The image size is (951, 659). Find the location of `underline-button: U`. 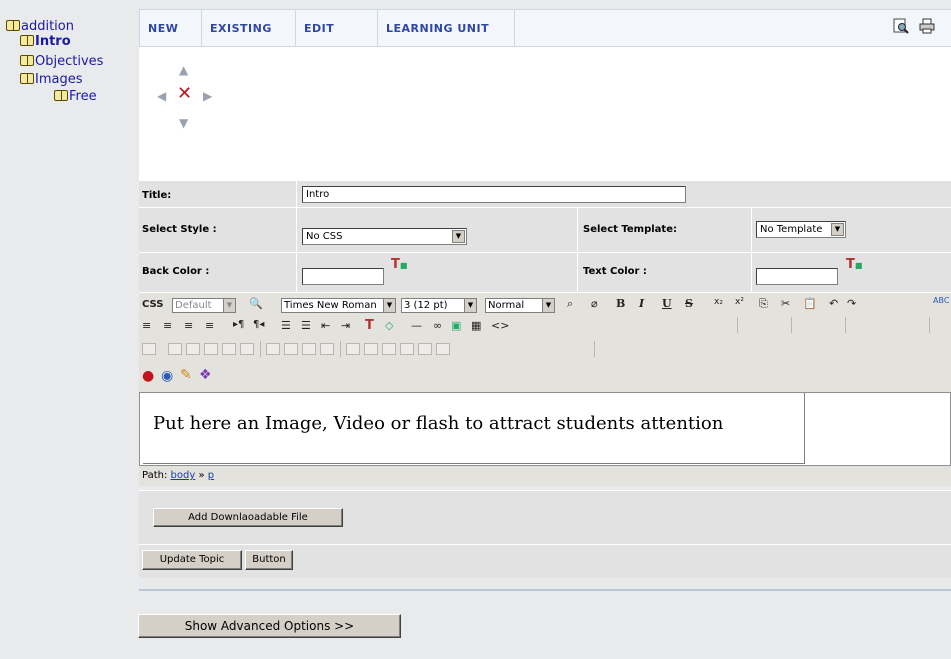

underline-button: U is located at coordinates (667, 303).